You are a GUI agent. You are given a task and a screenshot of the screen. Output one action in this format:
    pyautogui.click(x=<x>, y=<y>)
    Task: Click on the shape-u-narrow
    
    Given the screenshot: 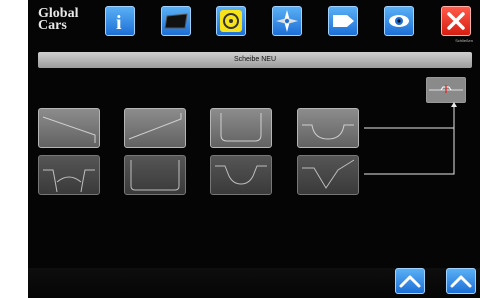 What is the action you would take?
    pyautogui.click(x=241, y=128)
    